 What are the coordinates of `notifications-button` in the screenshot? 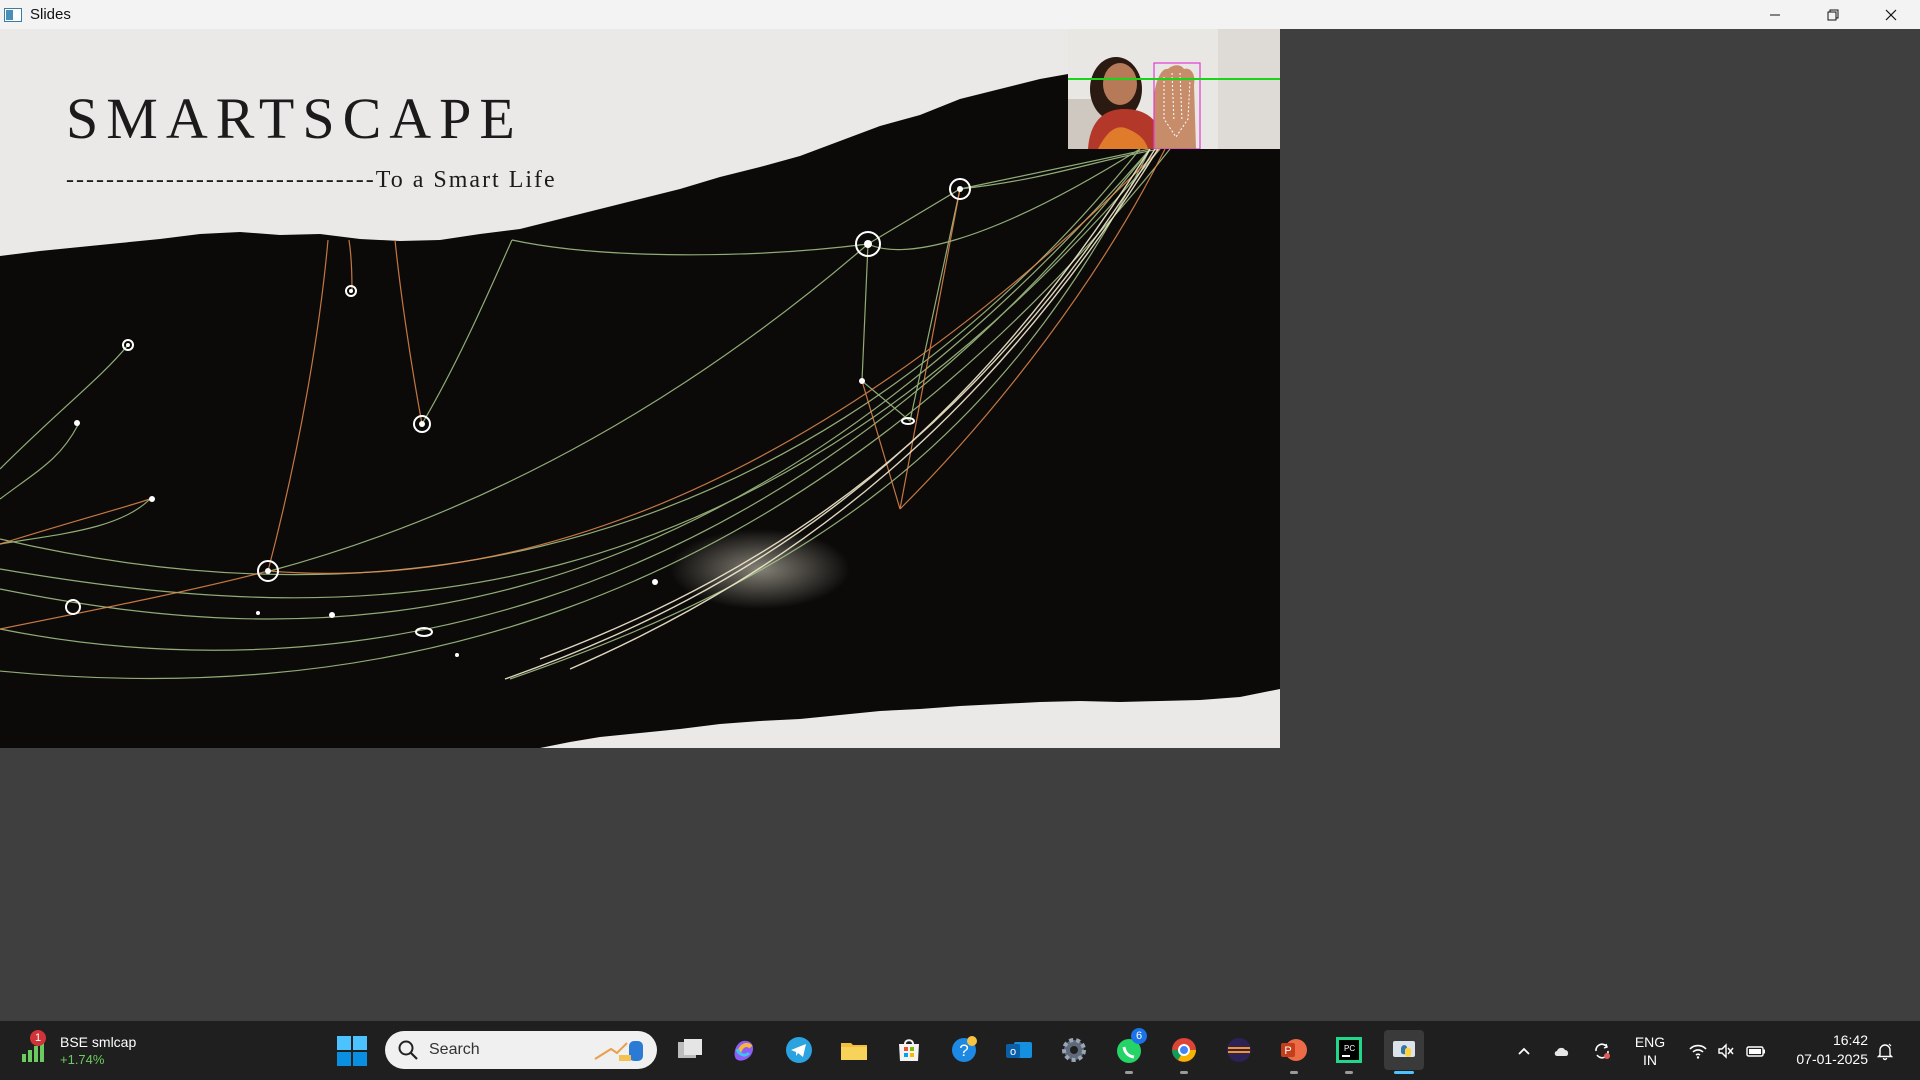 It's located at (1885, 1050).